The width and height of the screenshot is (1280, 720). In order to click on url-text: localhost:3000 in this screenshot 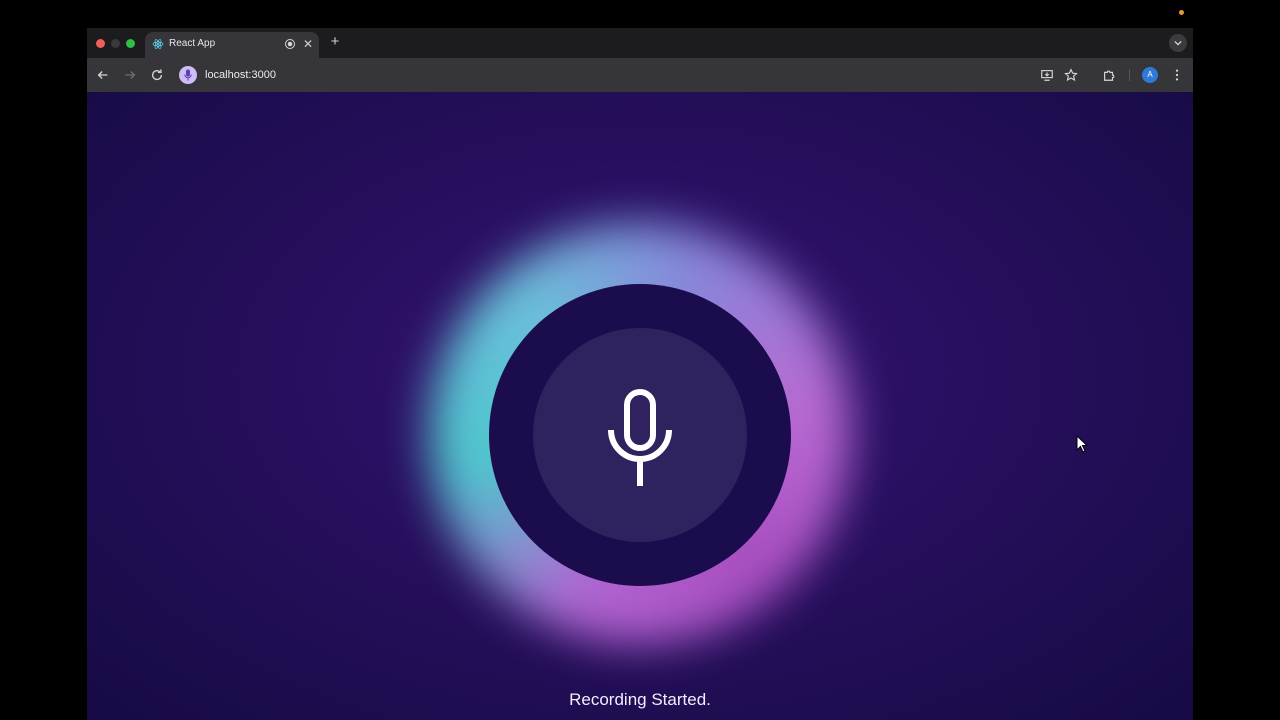, I will do `click(240, 75)`.